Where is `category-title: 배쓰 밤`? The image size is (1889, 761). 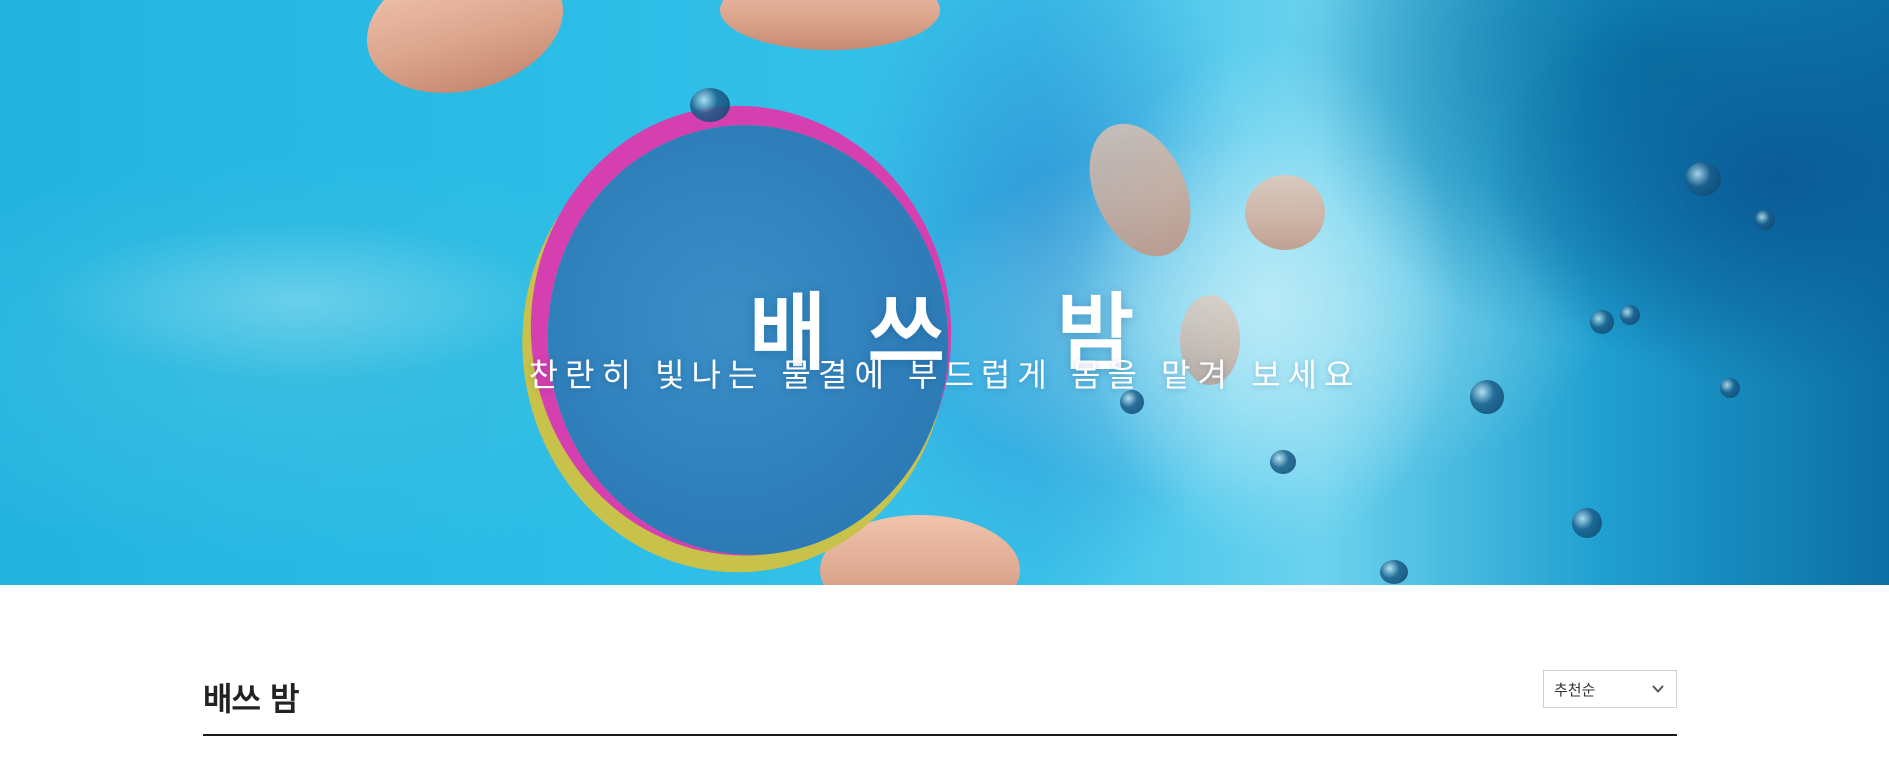 category-title: 배쓰 밤 is located at coordinates (251, 699).